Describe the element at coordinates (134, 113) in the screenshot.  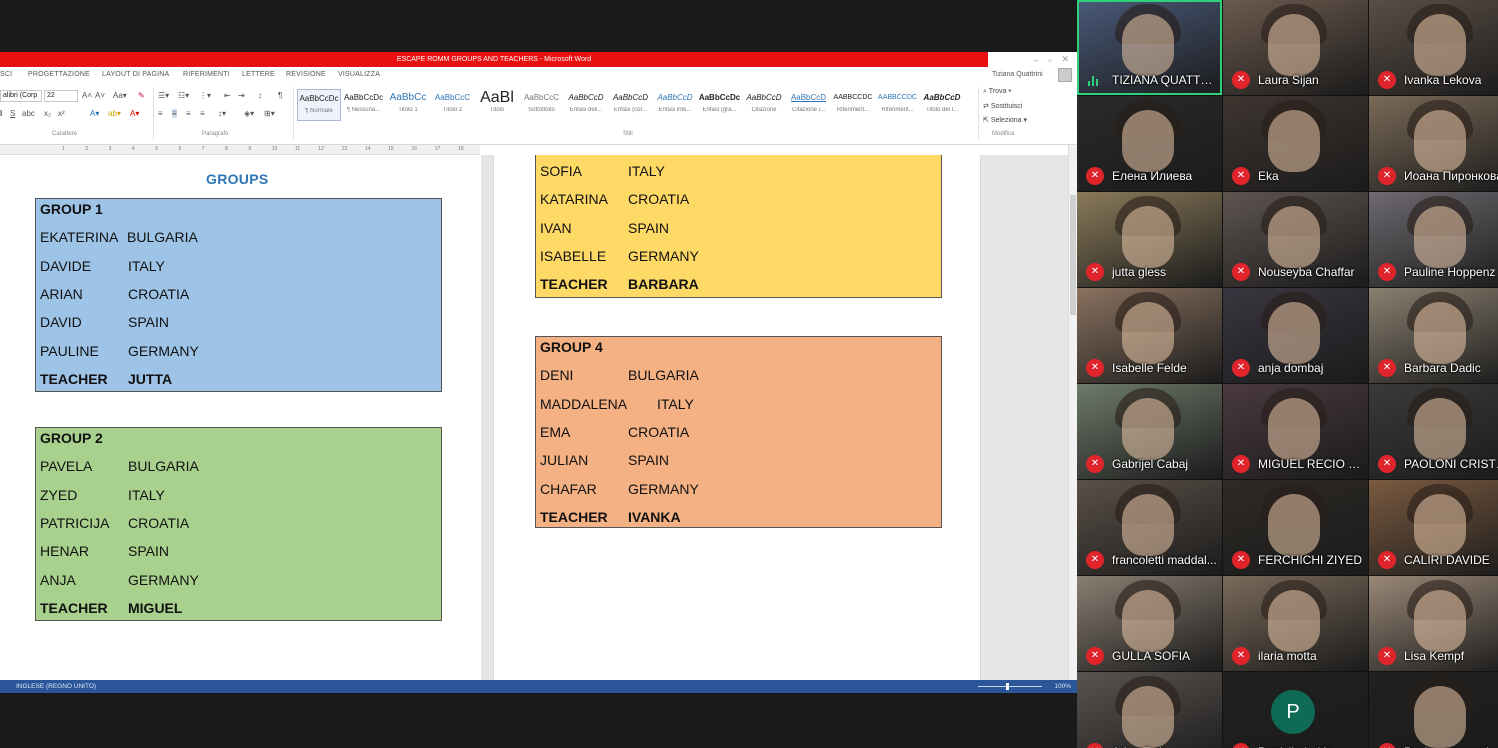
I see `font-color-icon: A▾` at that location.